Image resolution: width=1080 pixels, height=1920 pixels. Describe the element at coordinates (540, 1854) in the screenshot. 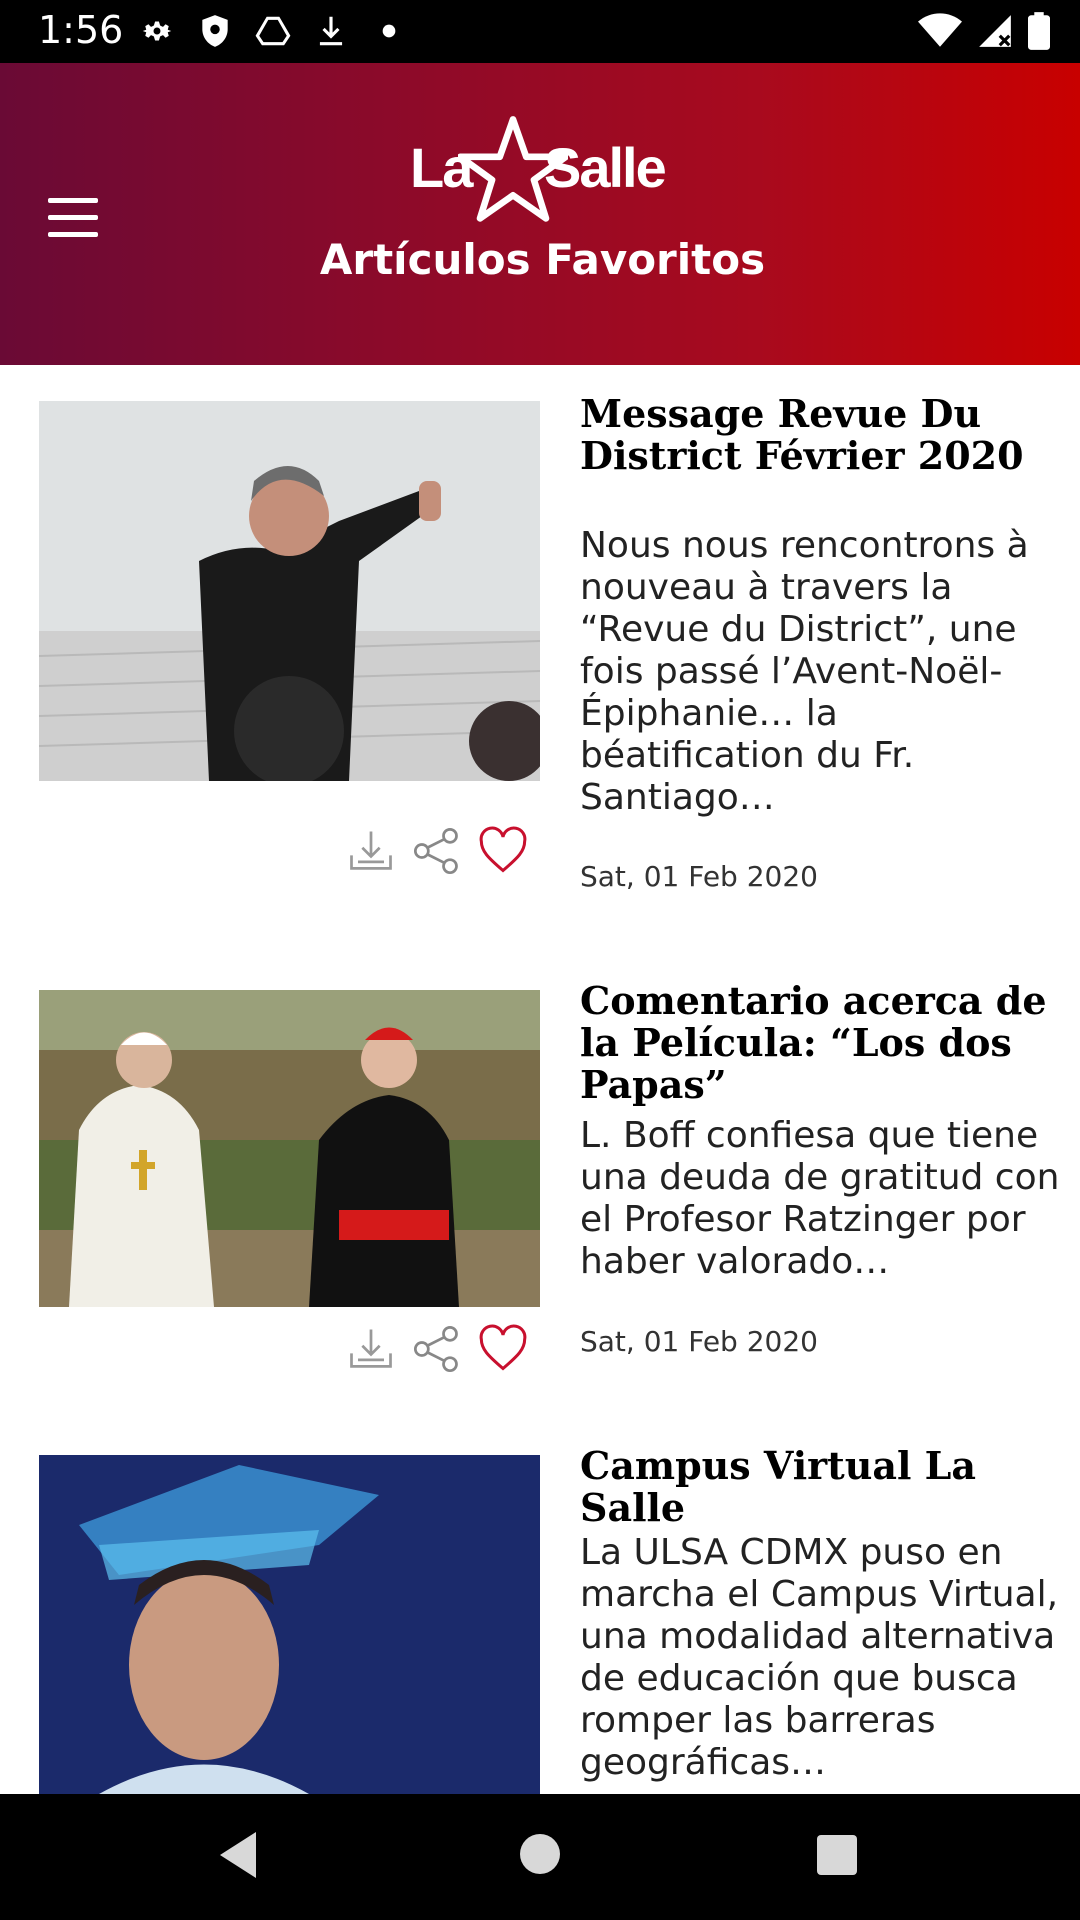

I see `home-icon` at that location.